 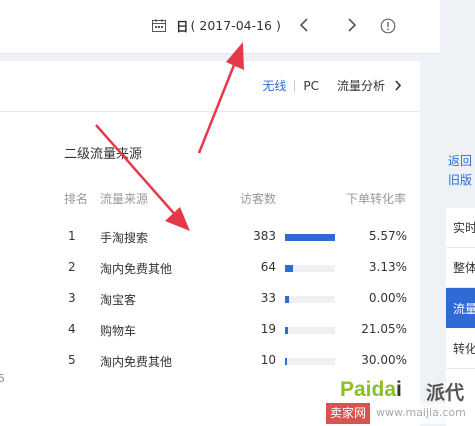 What do you see at coordinates (2, 378) in the screenshot?
I see `partial-number: 5` at bounding box center [2, 378].